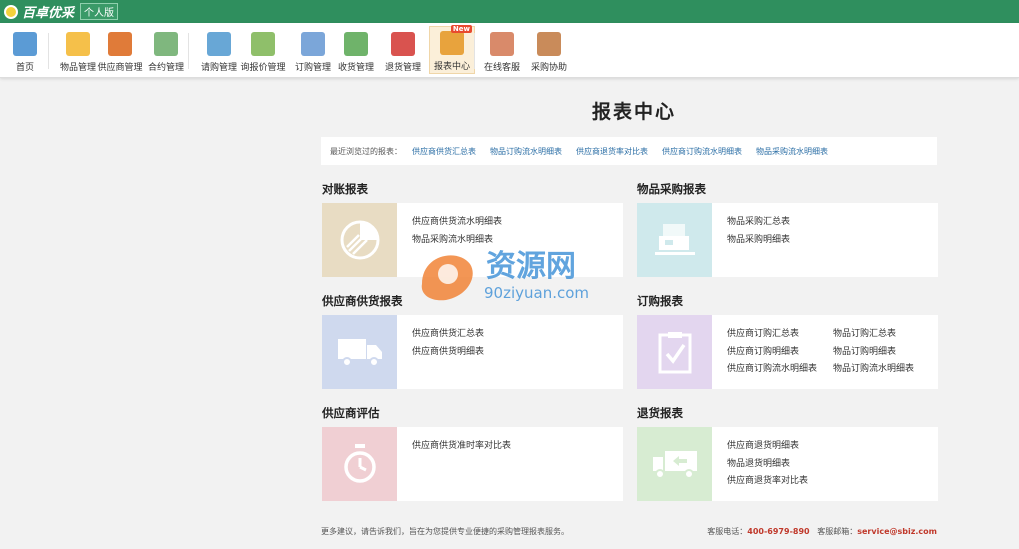 The width and height of the screenshot is (1019, 549). I want to click on report-link: 物品采购汇总表, so click(758, 223).